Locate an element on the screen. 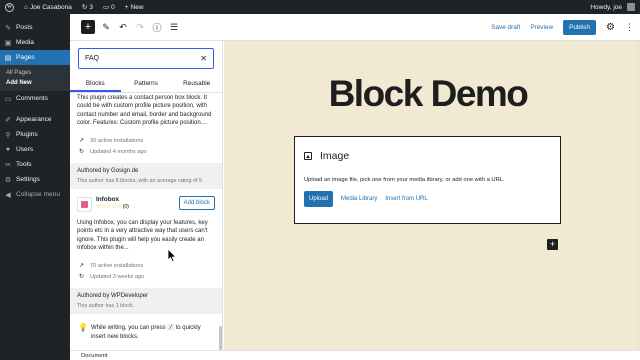  new-content-link: + New is located at coordinates (134, 7).